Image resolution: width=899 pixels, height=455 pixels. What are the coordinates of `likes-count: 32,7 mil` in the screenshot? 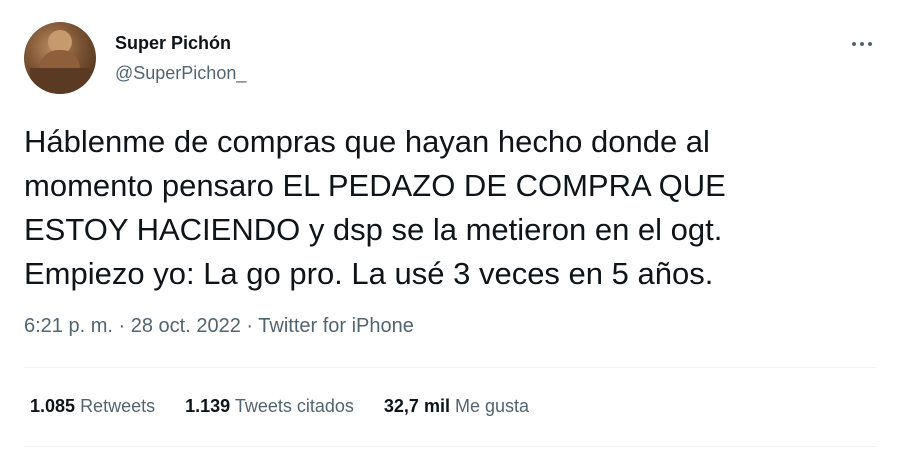 It's located at (416, 406).